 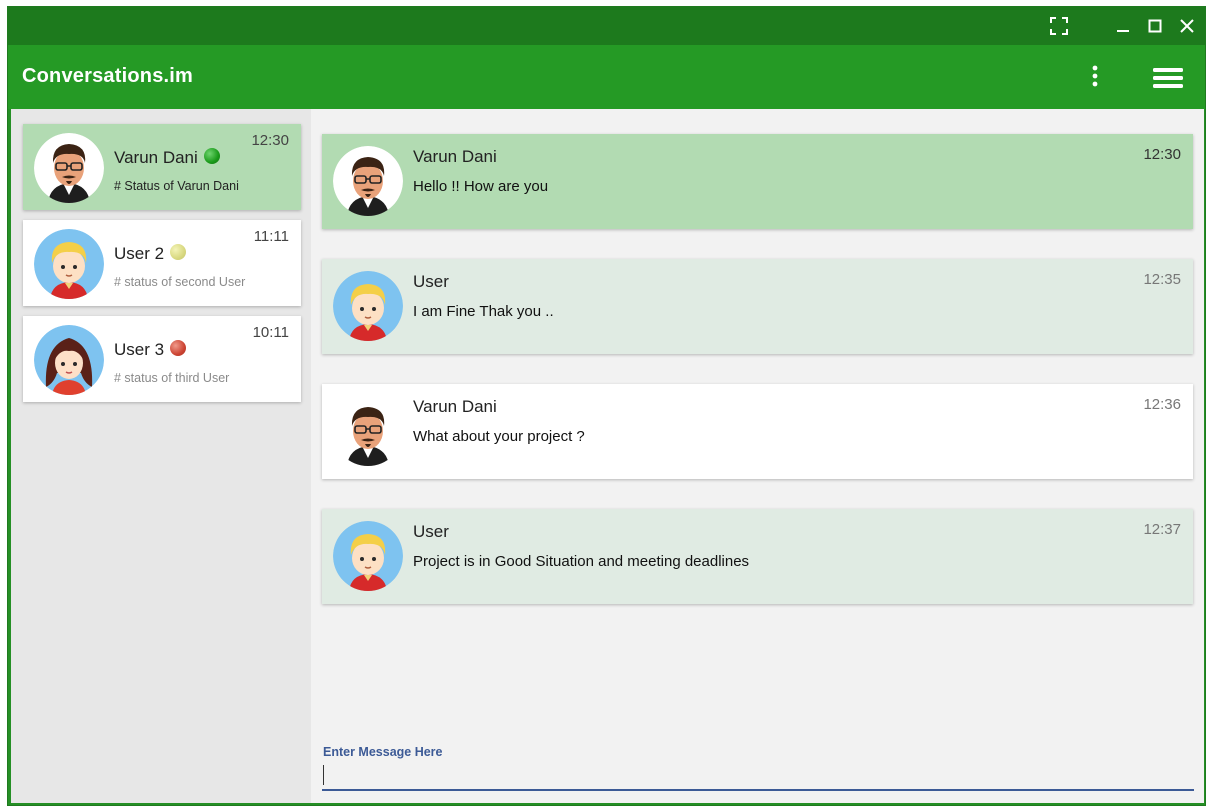 I want to click on message-text: What about your project ?, so click(x=499, y=436).